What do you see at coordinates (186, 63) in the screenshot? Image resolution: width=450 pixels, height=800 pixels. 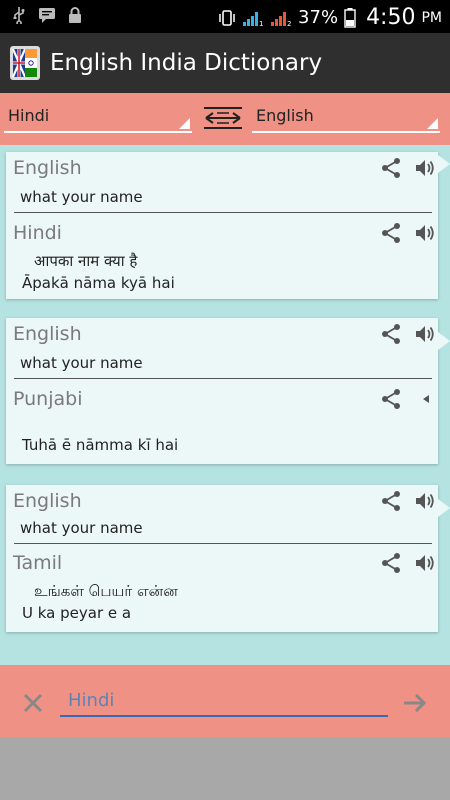 I see `app-title: English India Dictionary` at bounding box center [186, 63].